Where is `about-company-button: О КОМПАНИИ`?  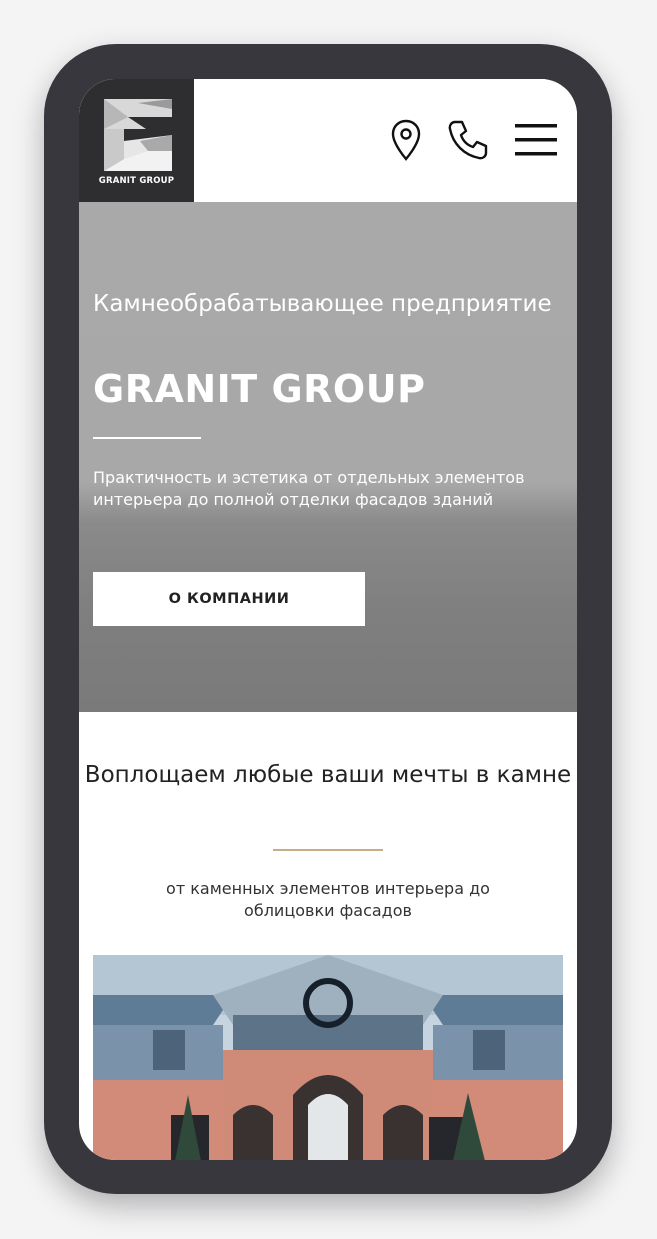
about-company-button: О КОМПАНИИ is located at coordinates (229, 599).